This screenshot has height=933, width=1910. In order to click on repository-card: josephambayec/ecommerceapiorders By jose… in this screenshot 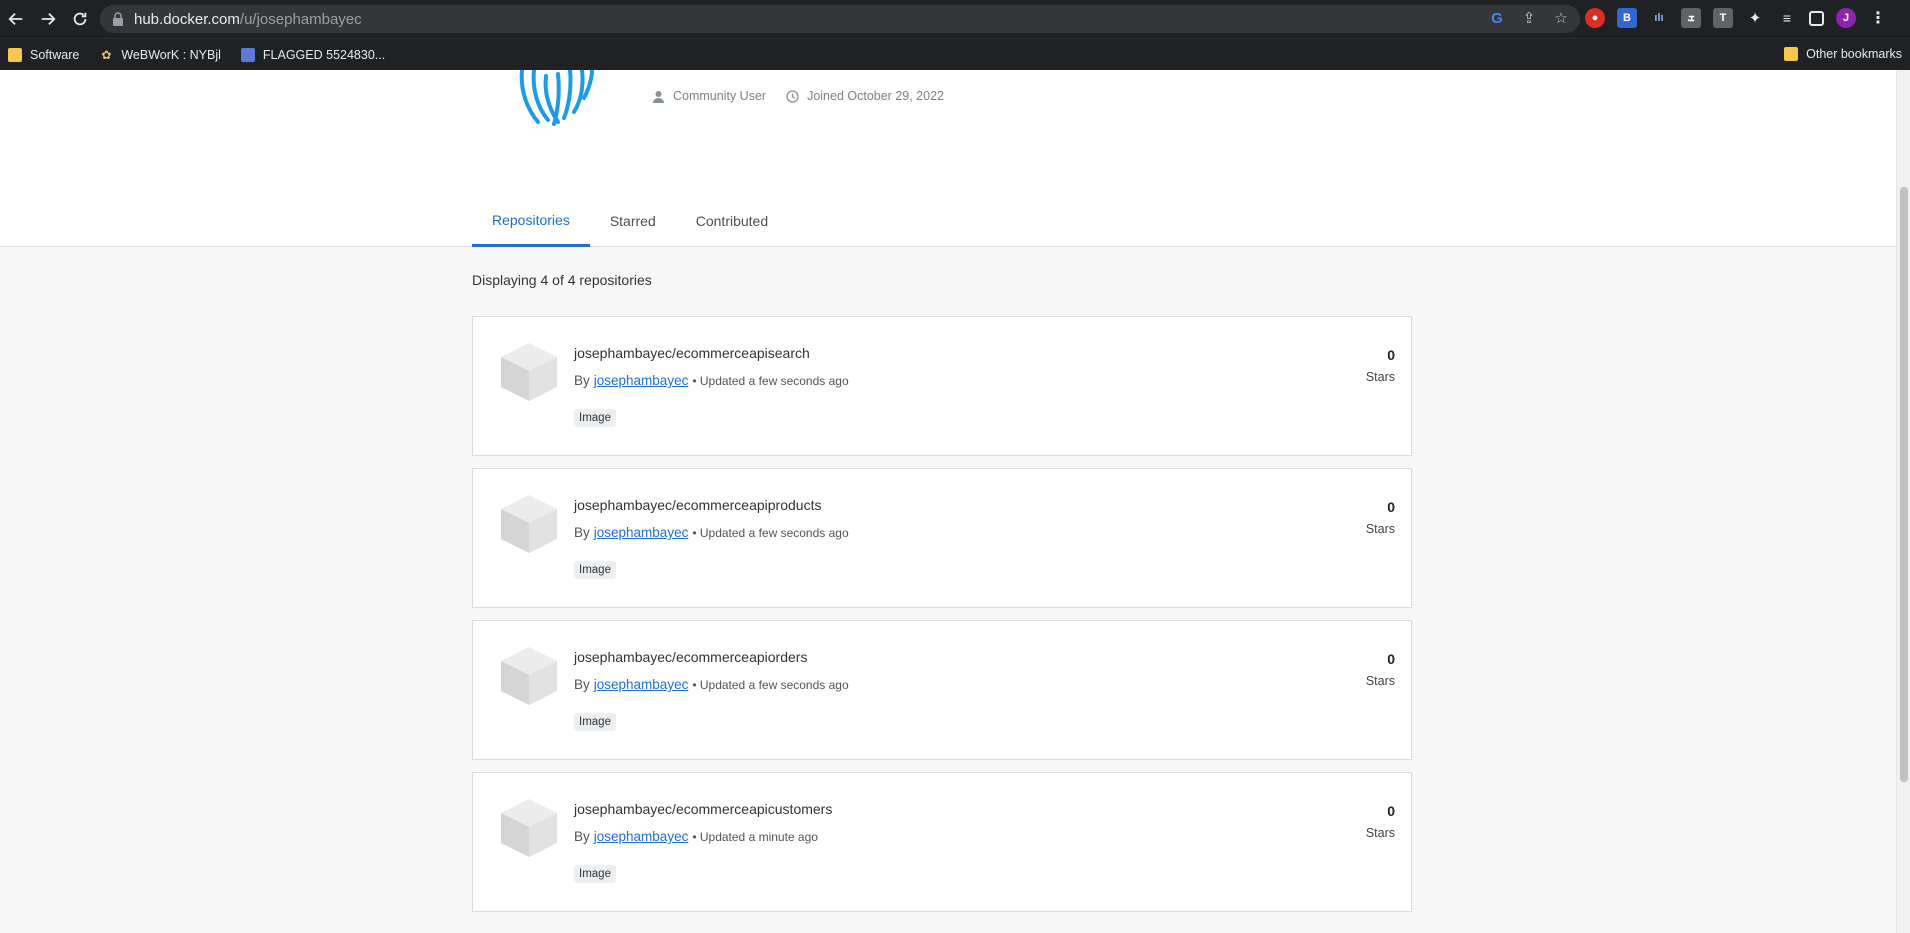, I will do `click(942, 690)`.